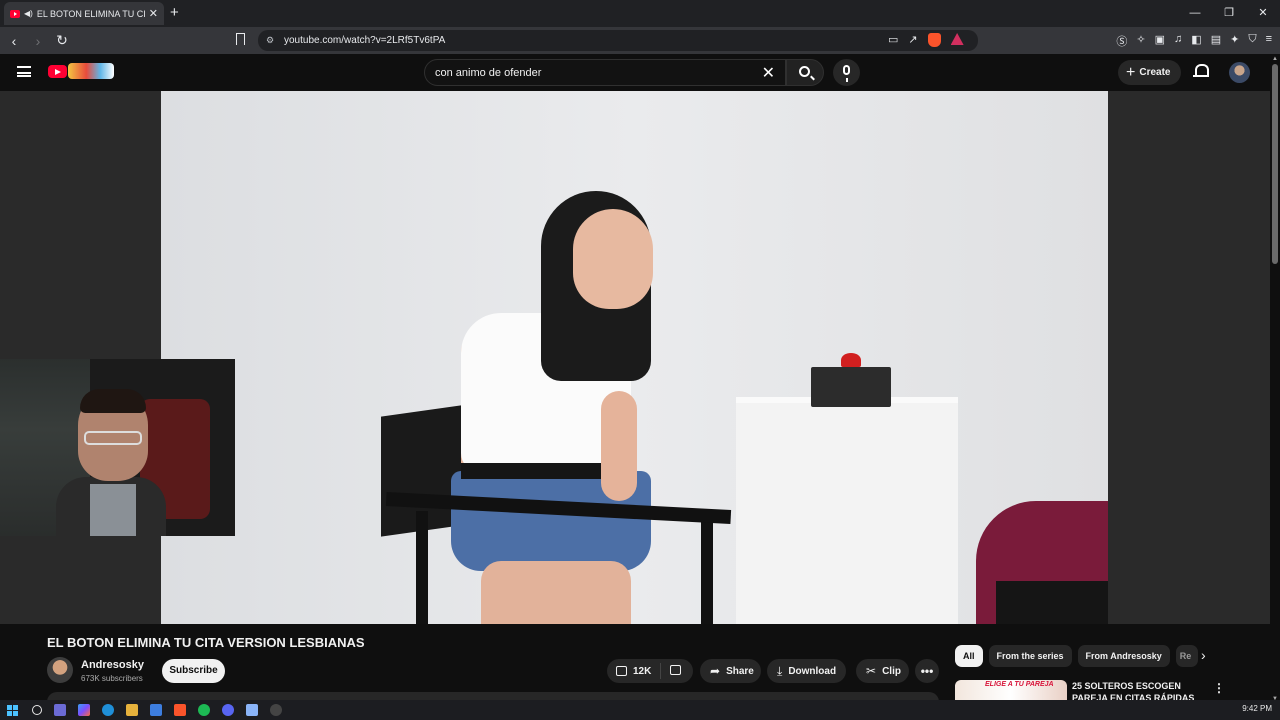 This screenshot has width=1280, height=720. I want to click on button-box, so click(851, 387).